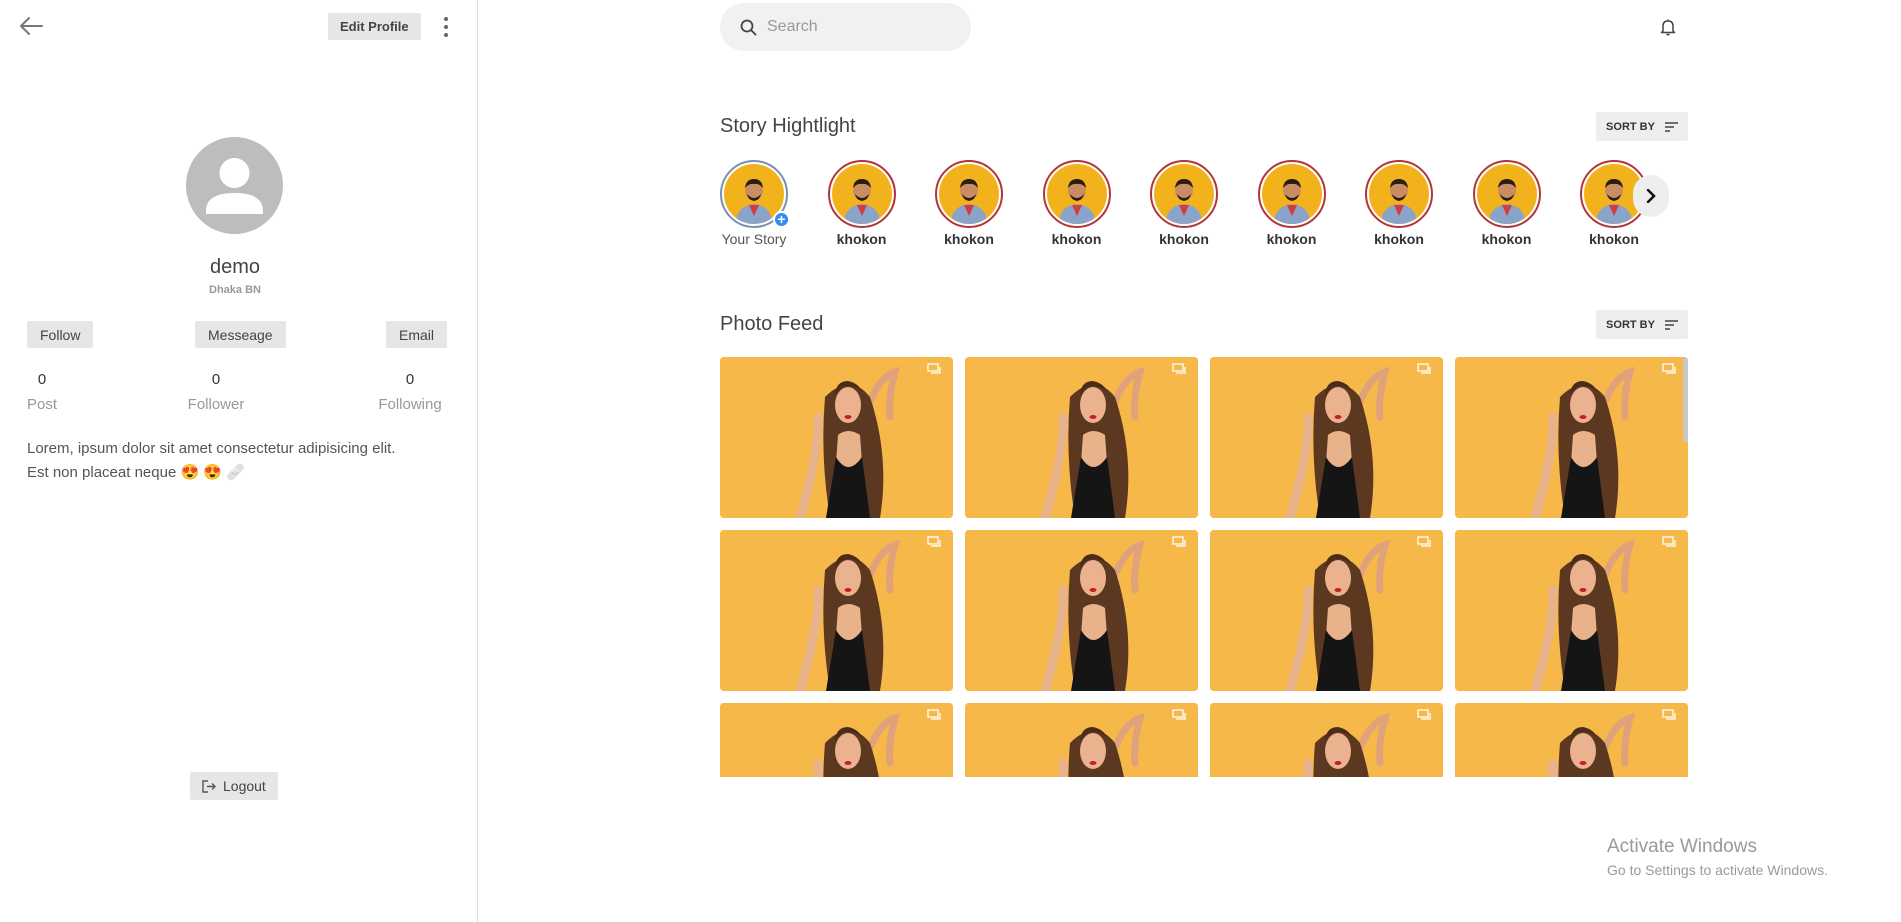 The height and width of the screenshot is (922, 1901). Describe the element at coordinates (136, 472) in the screenshot. I see `bio-line-2: Est non placeat neque 😍 😍 🩹` at that location.